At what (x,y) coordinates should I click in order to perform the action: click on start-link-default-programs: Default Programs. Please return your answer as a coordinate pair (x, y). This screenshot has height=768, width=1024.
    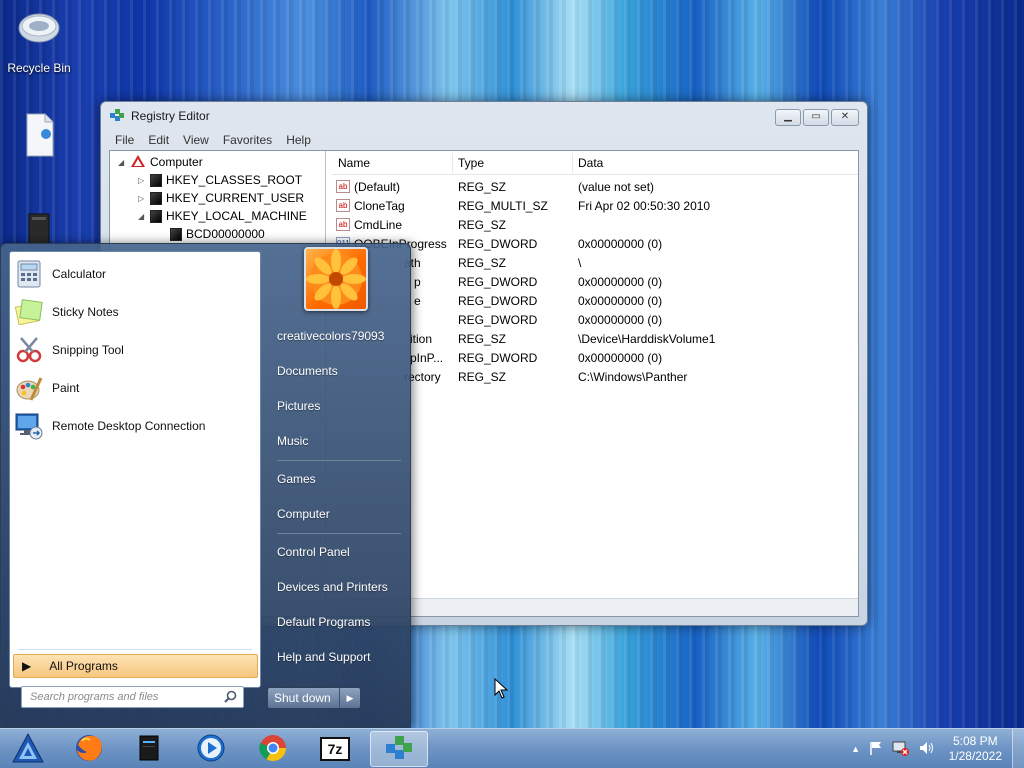
    Looking at the image, I should click on (334, 622).